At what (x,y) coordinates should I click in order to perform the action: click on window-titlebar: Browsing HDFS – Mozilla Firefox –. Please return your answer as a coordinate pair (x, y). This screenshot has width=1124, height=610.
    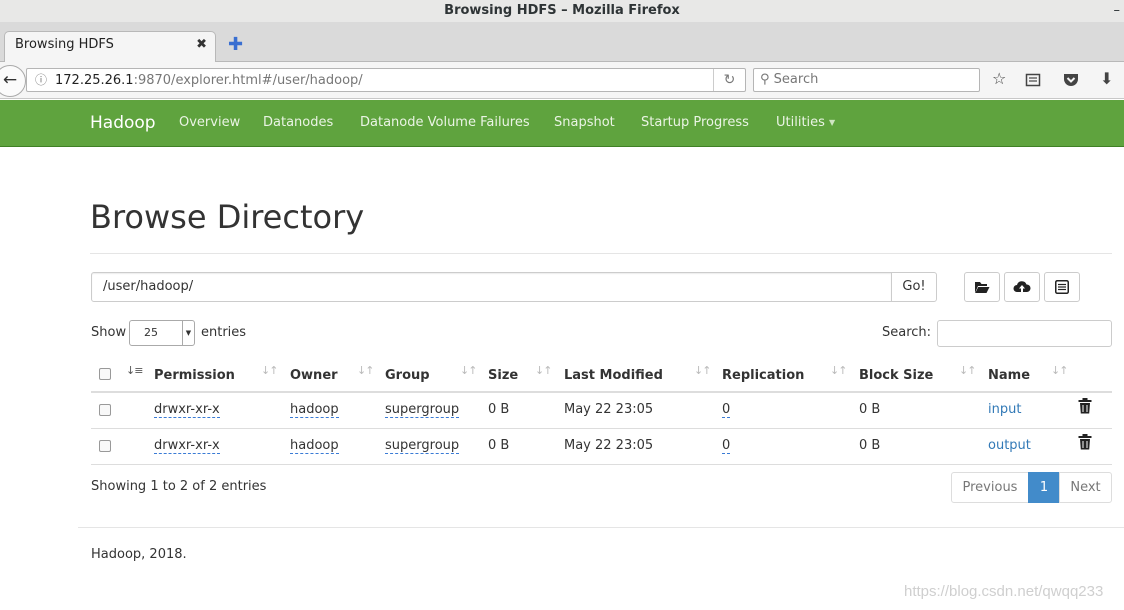
    Looking at the image, I should click on (562, 11).